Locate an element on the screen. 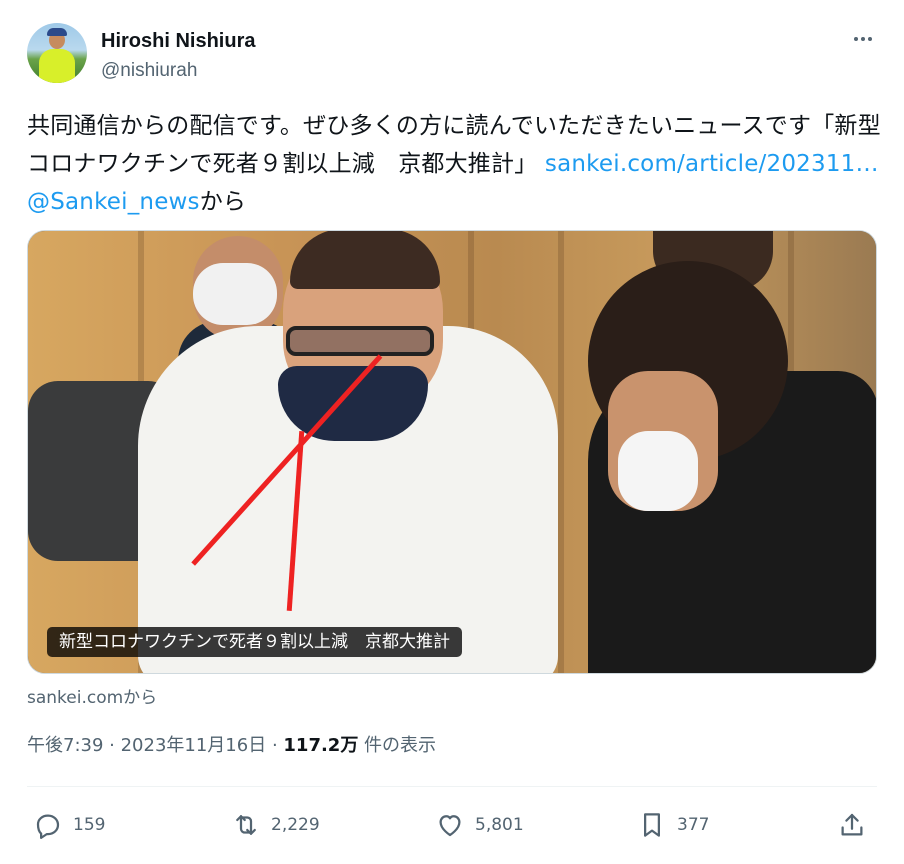 The width and height of the screenshot is (904, 864). share-button is located at coordinates (852, 825).